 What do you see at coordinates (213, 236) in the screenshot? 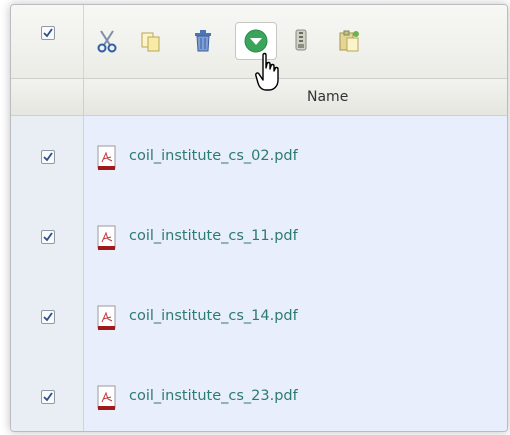
I see `file-name-link: coil_institute_cs_11.pdf` at bounding box center [213, 236].